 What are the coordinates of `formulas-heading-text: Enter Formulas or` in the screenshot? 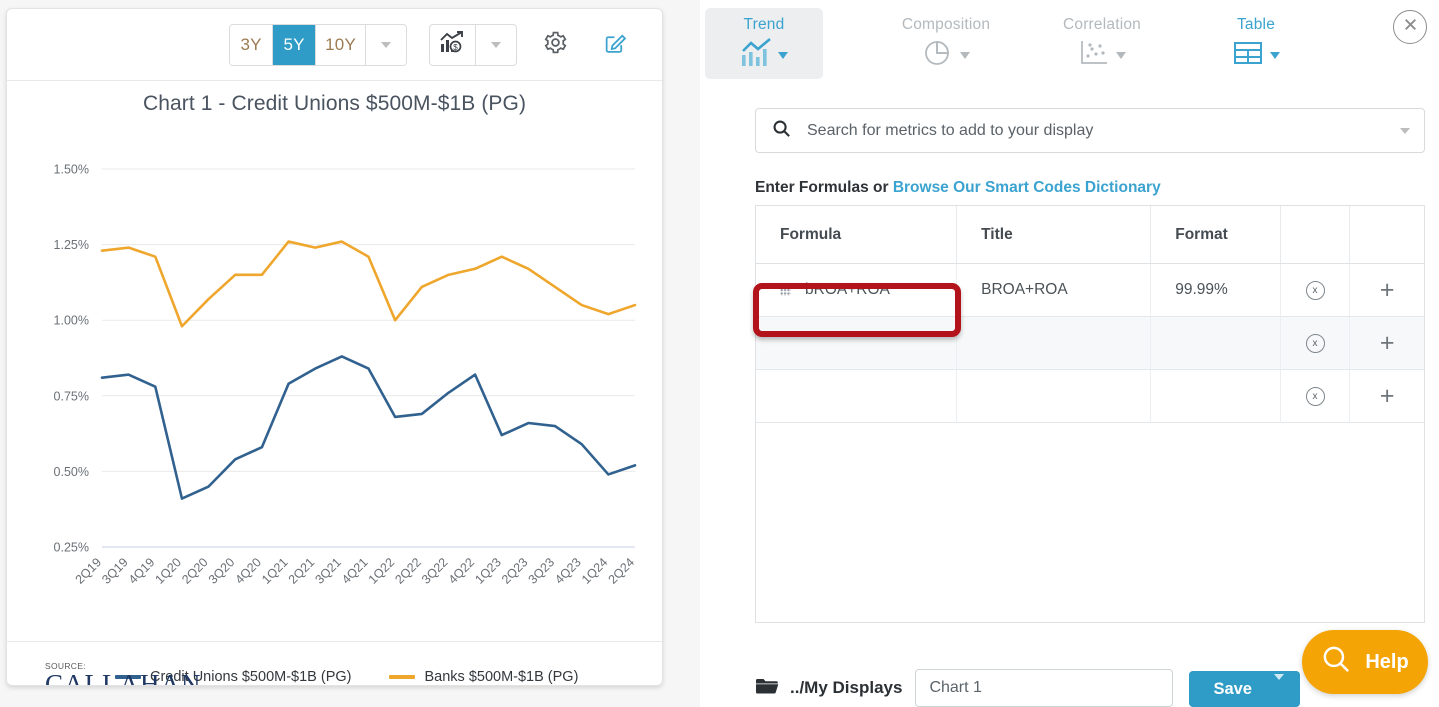 It's located at (824, 187).